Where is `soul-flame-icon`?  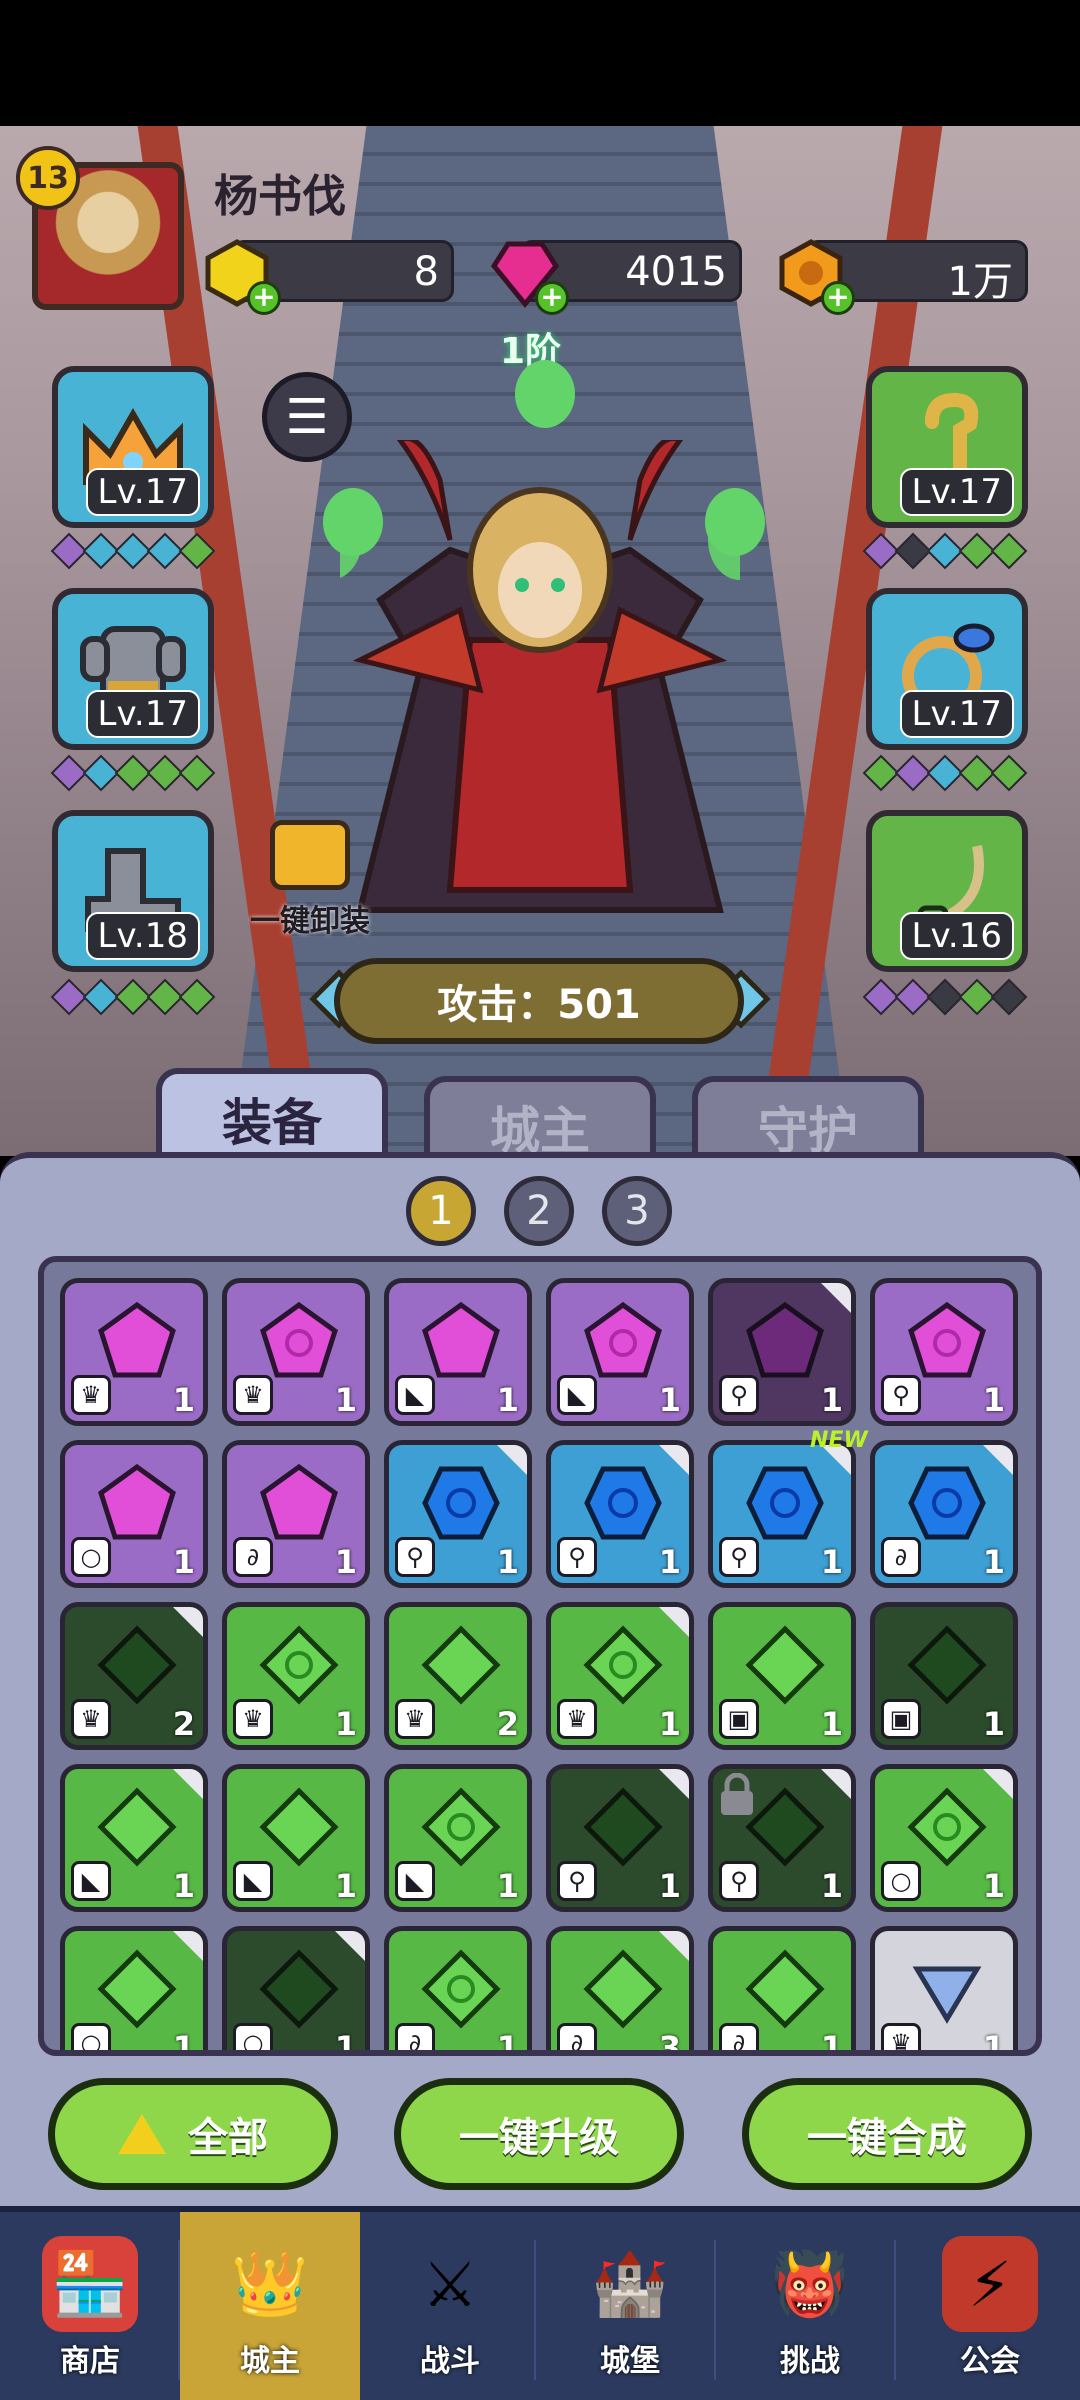 soul-flame-icon is located at coordinates (353, 522).